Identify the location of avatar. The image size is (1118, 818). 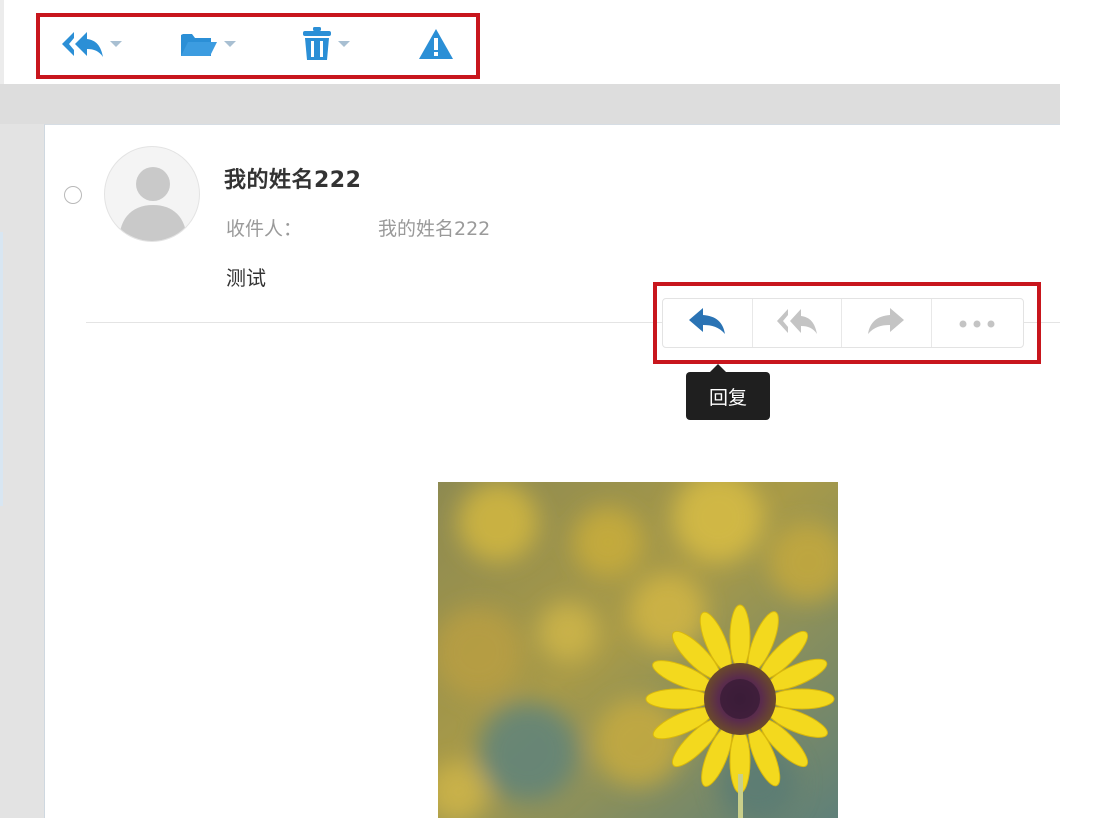
(152, 194).